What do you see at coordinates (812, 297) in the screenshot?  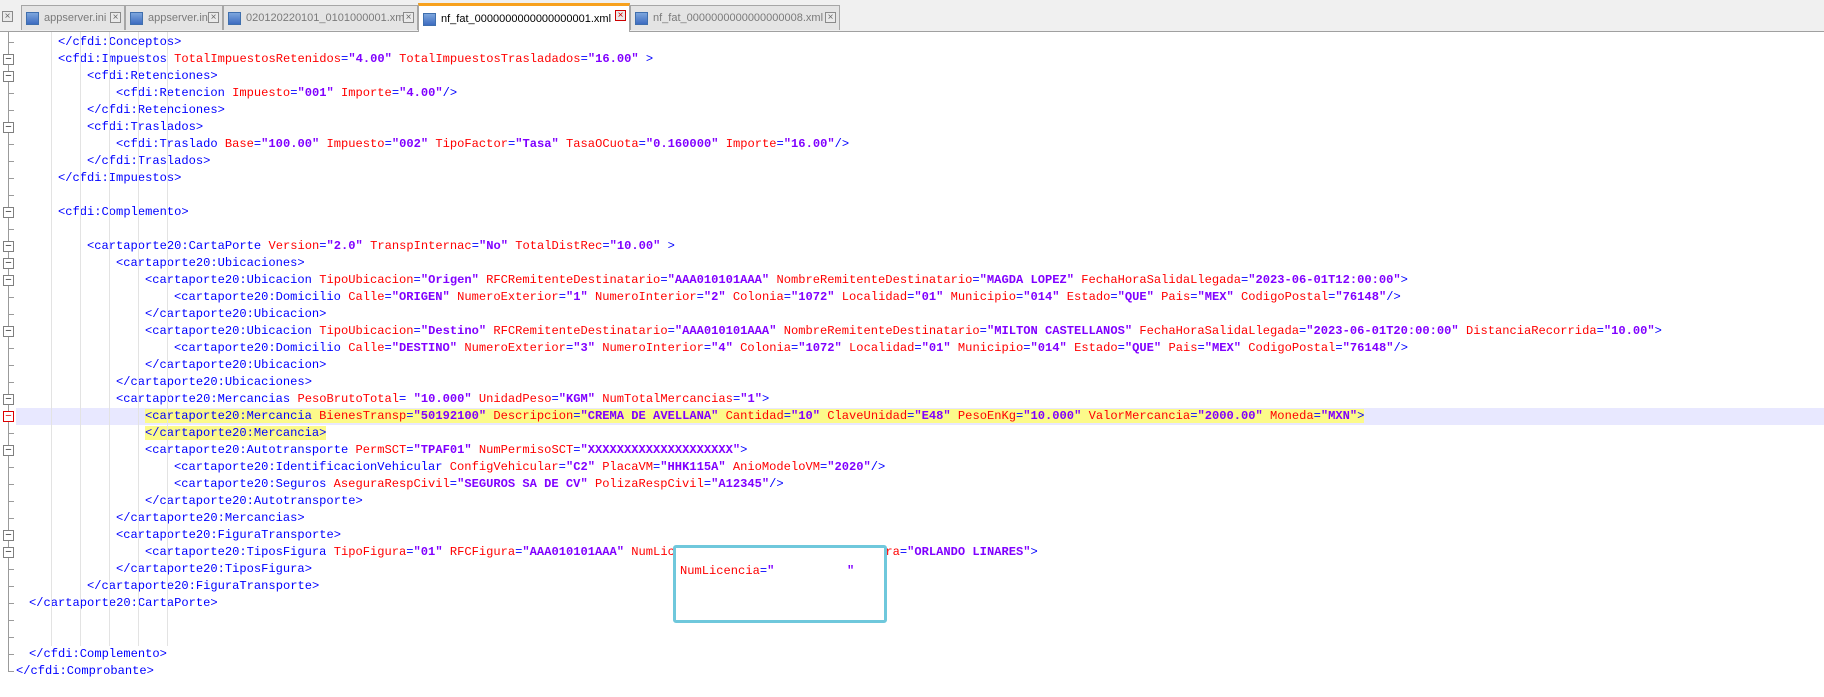 I see `xml-value: "1072"` at bounding box center [812, 297].